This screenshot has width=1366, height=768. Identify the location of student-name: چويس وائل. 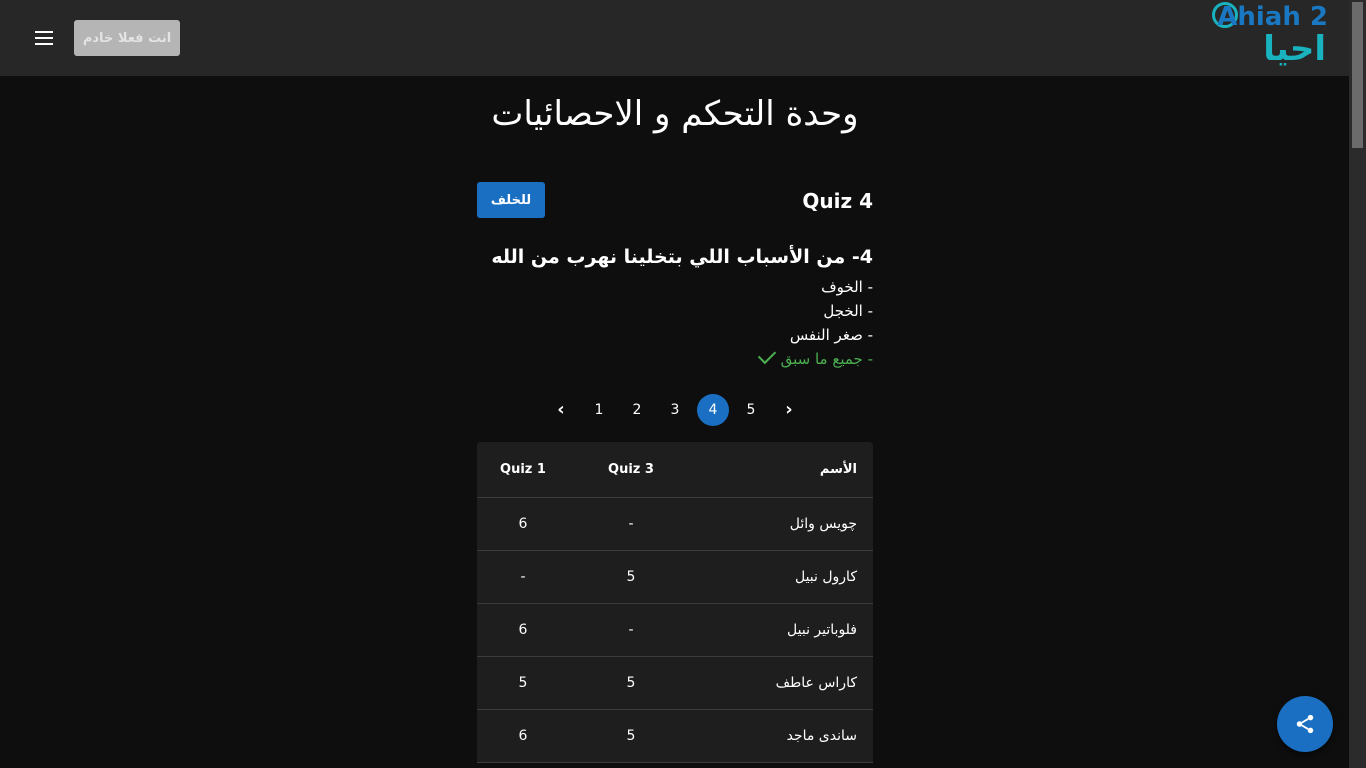
(823, 524).